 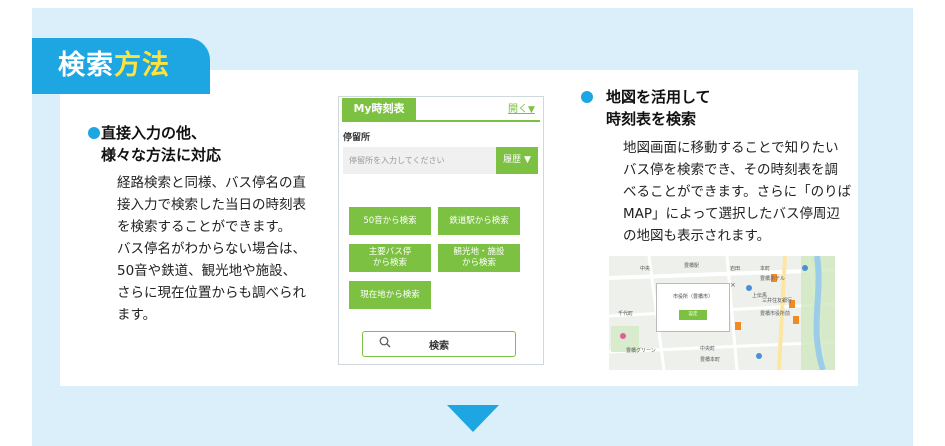 What do you see at coordinates (735, 269) in the screenshot?
I see `map-label: 岩田` at bounding box center [735, 269].